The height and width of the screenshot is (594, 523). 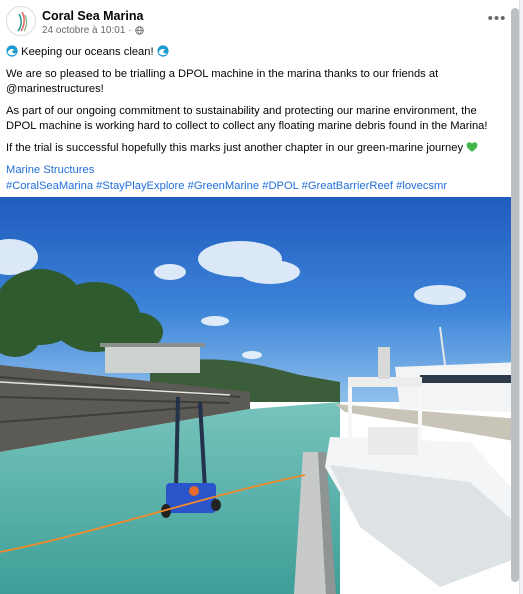 What do you see at coordinates (472, 147) in the screenshot?
I see `green-heart-icon` at bounding box center [472, 147].